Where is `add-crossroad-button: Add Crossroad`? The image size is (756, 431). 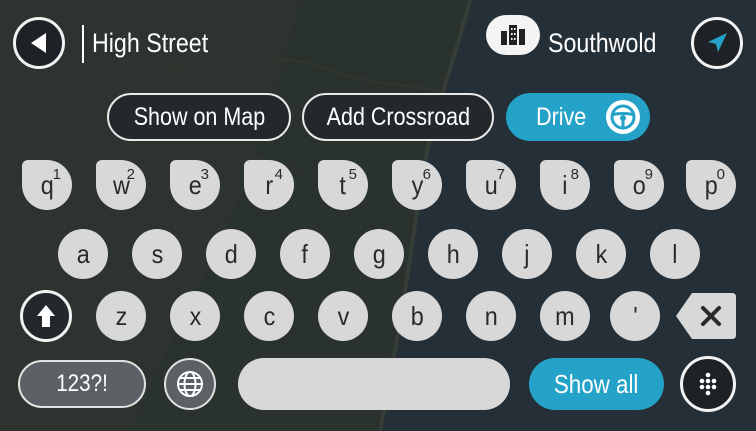 add-crossroad-button: Add Crossroad is located at coordinates (398, 117).